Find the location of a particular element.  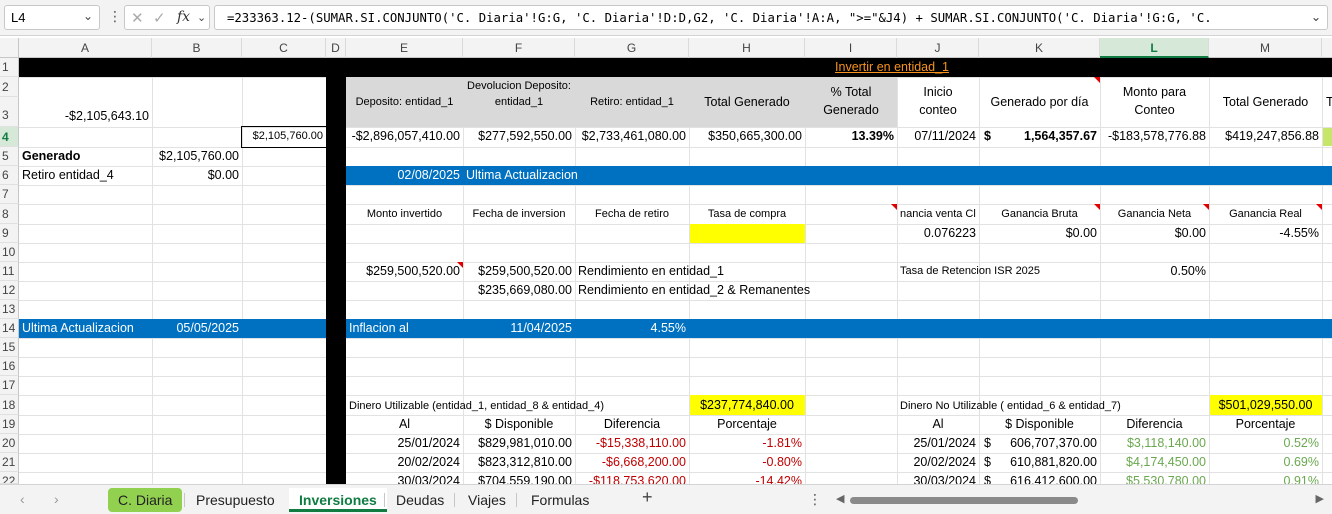

row-diferencia: -$15,338,110.00 is located at coordinates (632, 443).